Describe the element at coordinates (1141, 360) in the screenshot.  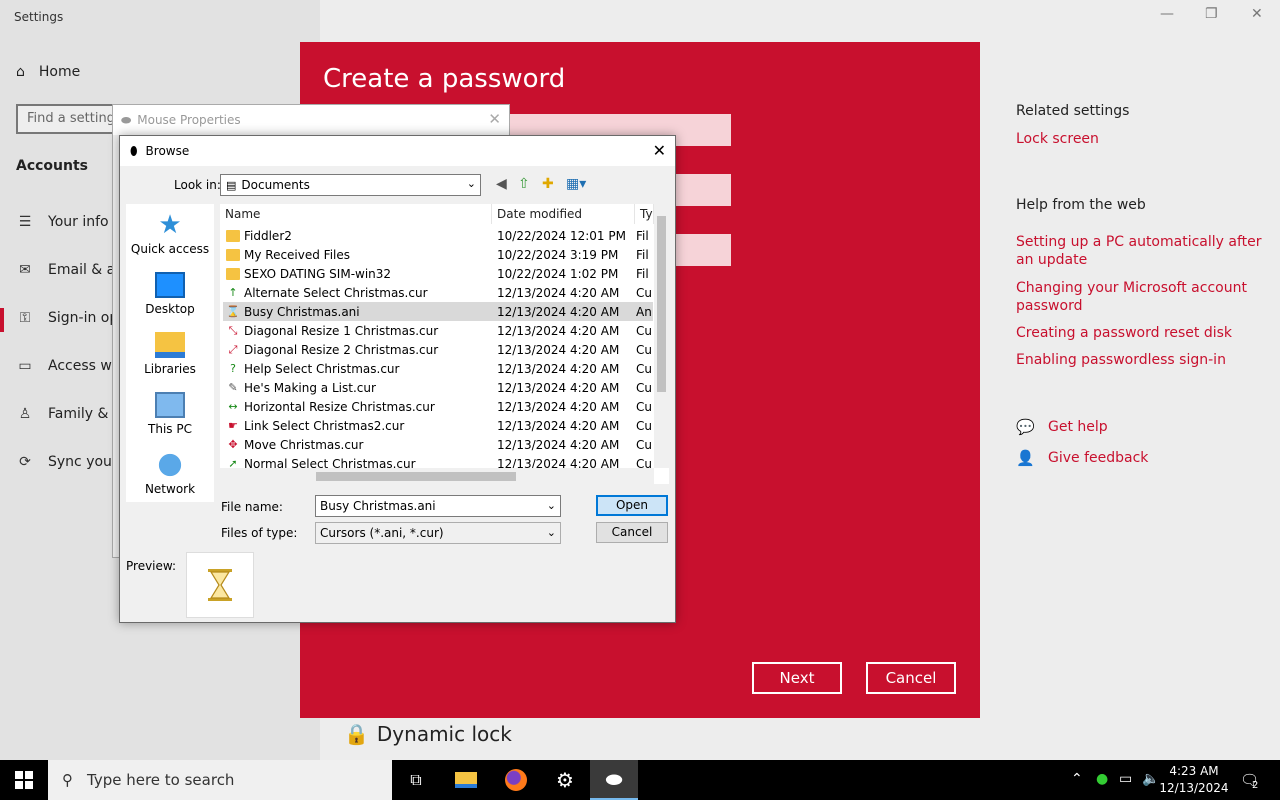
I see `help-link-passwordless: Enabling passwordless sign-in` at that location.